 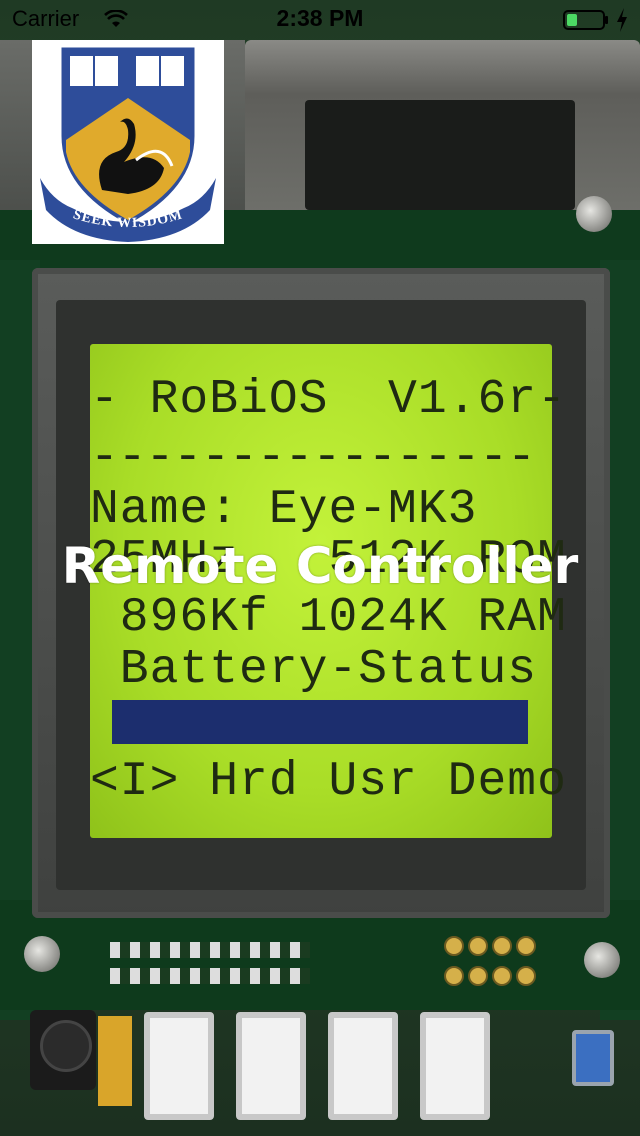 What do you see at coordinates (42, 954) in the screenshot?
I see `screw-left` at bounding box center [42, 954].